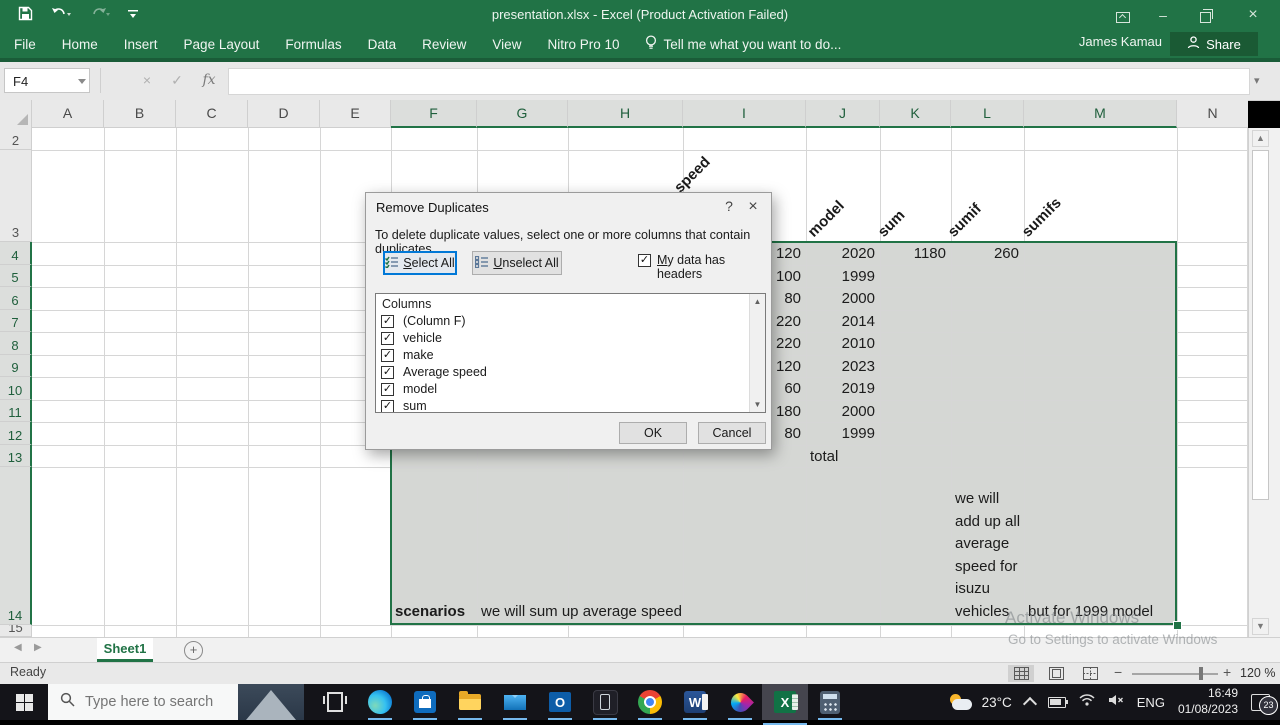 This screenshot has width=1280, height=725. Describe the element at coordinates (125, 650) in the screenshot. I see `sheet-tab-sheet1: Sheet1` at that location.